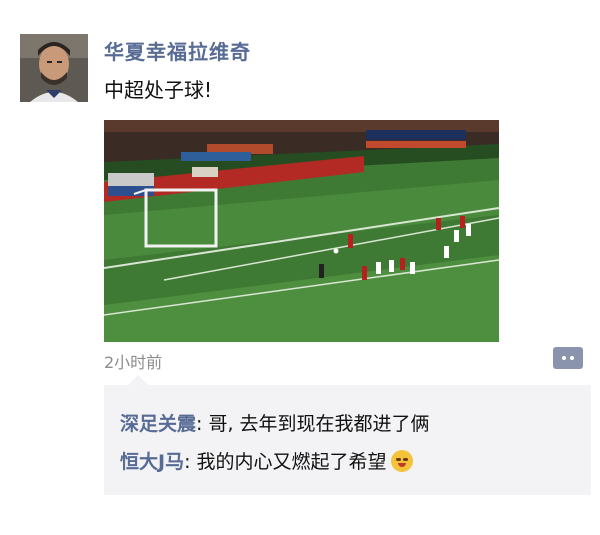 The width and height of the screenshot is (600, 535). I want to click on commenter-name: 恒大J马, so click(152, 462).